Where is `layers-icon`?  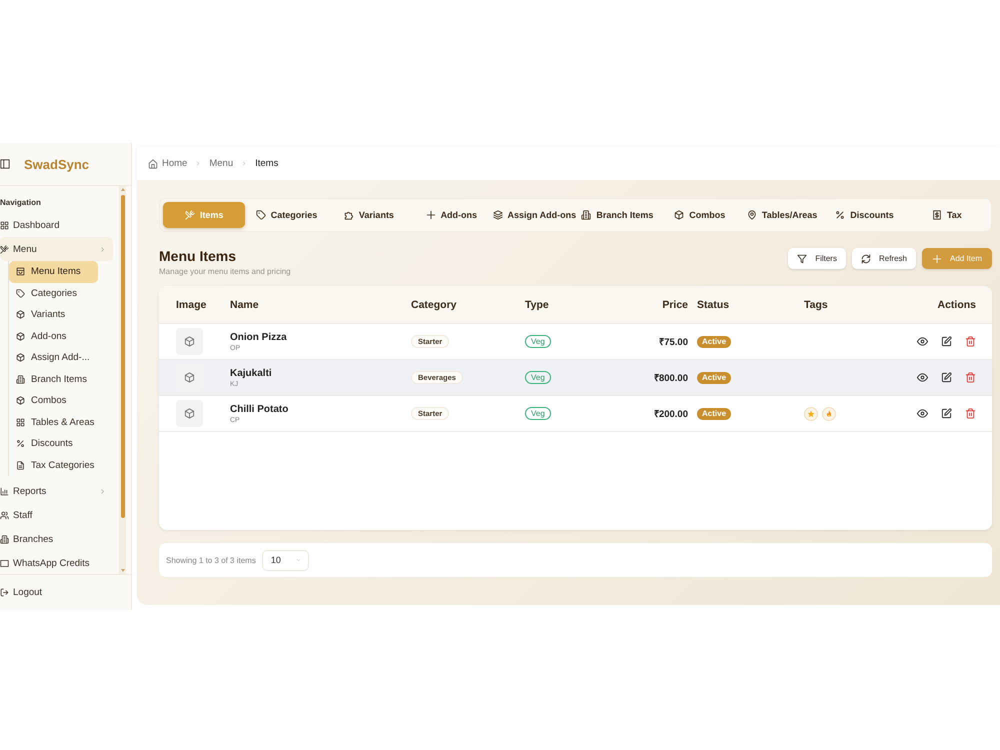 layers-icon is located at coordinates (497, 215).